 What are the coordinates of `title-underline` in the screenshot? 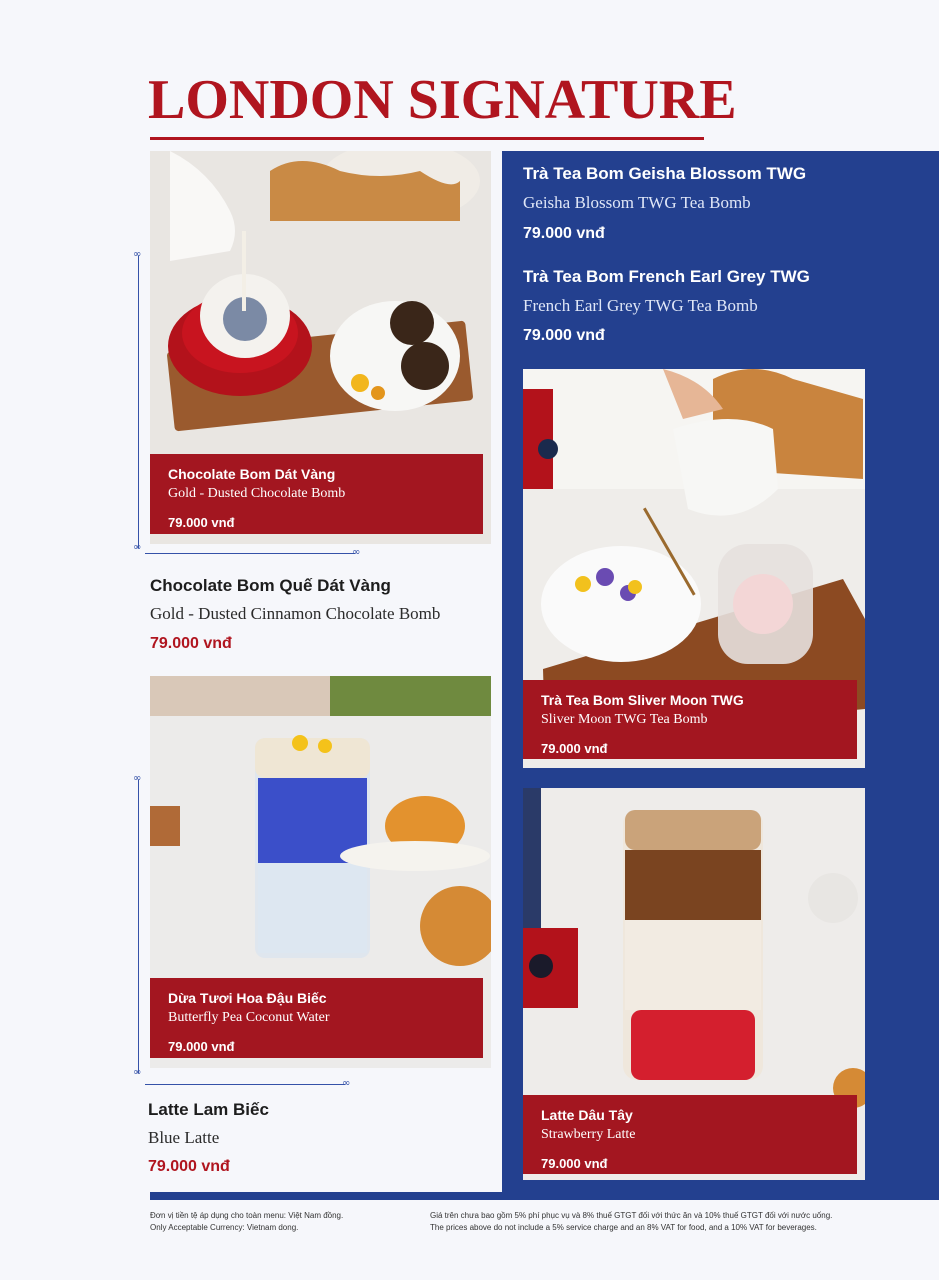 It's located at (427, 138).